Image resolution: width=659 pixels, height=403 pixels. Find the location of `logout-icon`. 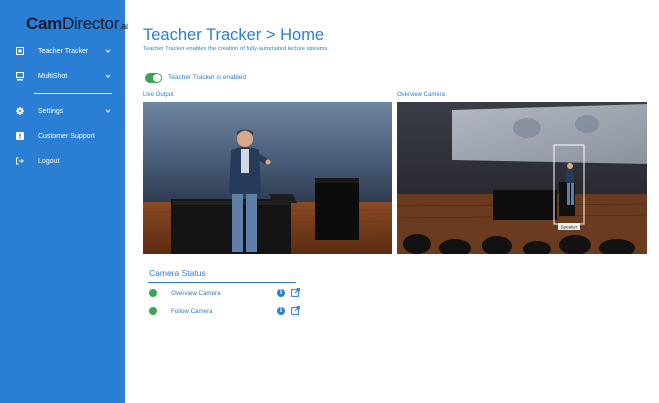

logout-icon is located at coordinates (20, 161).